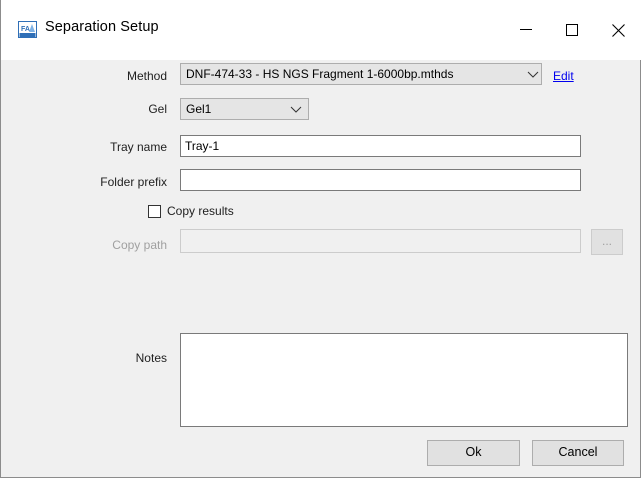 Image resolution: width=642 pixels, height=479 pixels. I want to click on method-label: Method, so click(146, 76).